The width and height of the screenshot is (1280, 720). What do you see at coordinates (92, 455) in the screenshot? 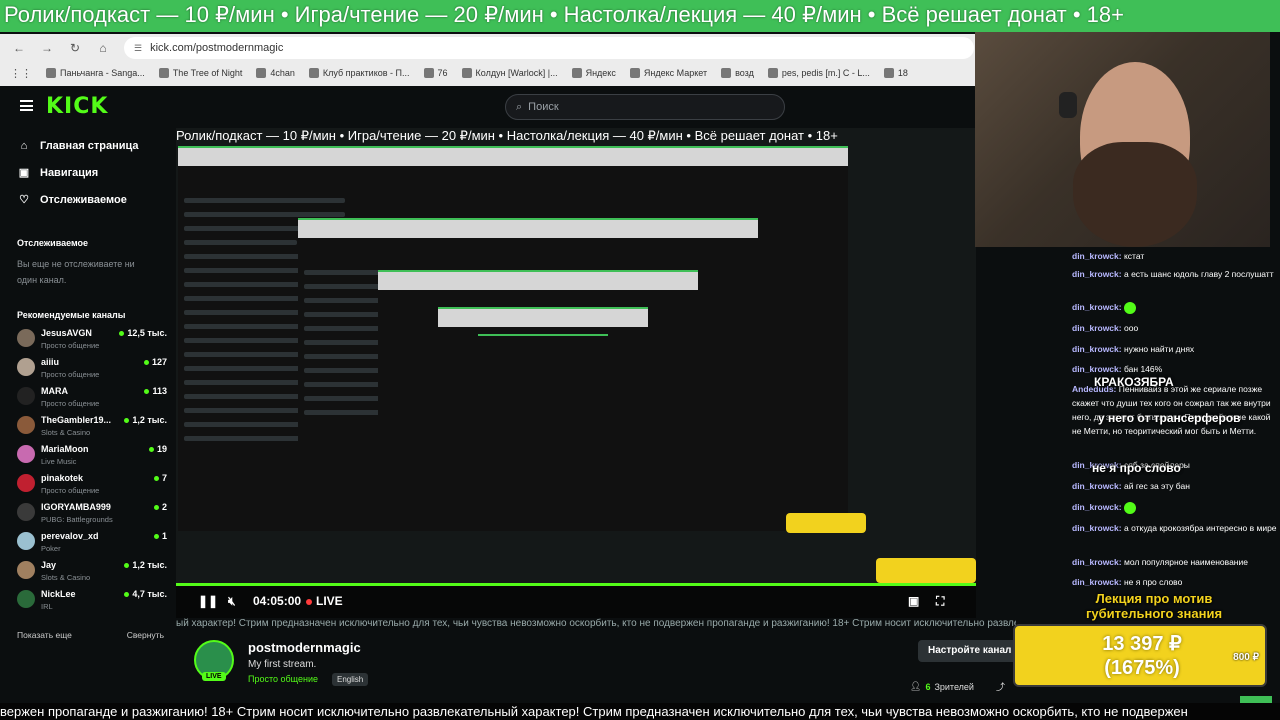
I see `recommended-channel: MariaMoon Live Music 19` at bounding box center [92, 455].